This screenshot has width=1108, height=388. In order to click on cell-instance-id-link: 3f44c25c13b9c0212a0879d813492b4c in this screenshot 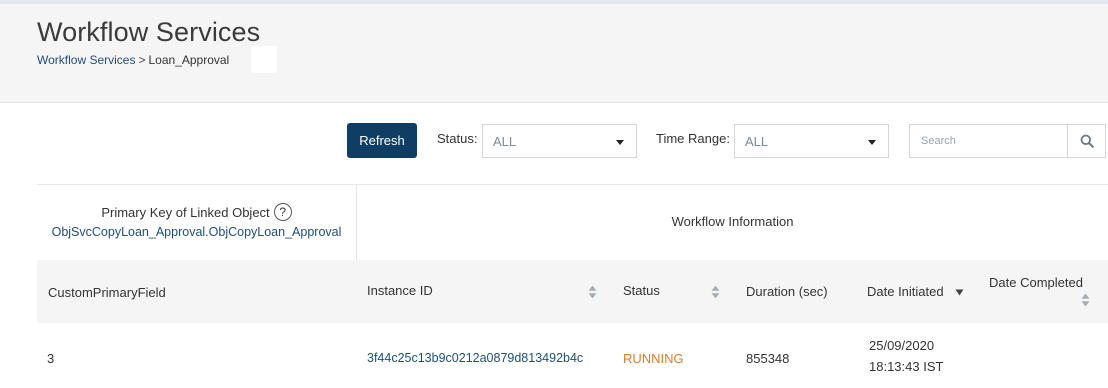, I will do `click(475, 358)`.